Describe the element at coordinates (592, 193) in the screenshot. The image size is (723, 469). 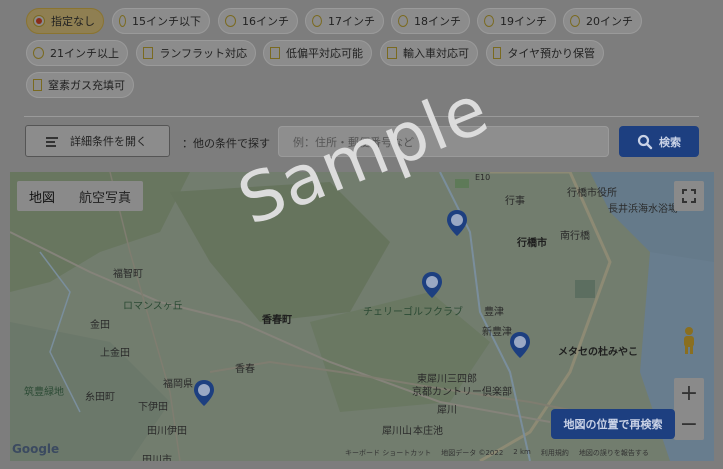
I see `map-label: 行橋市役所` at that location.